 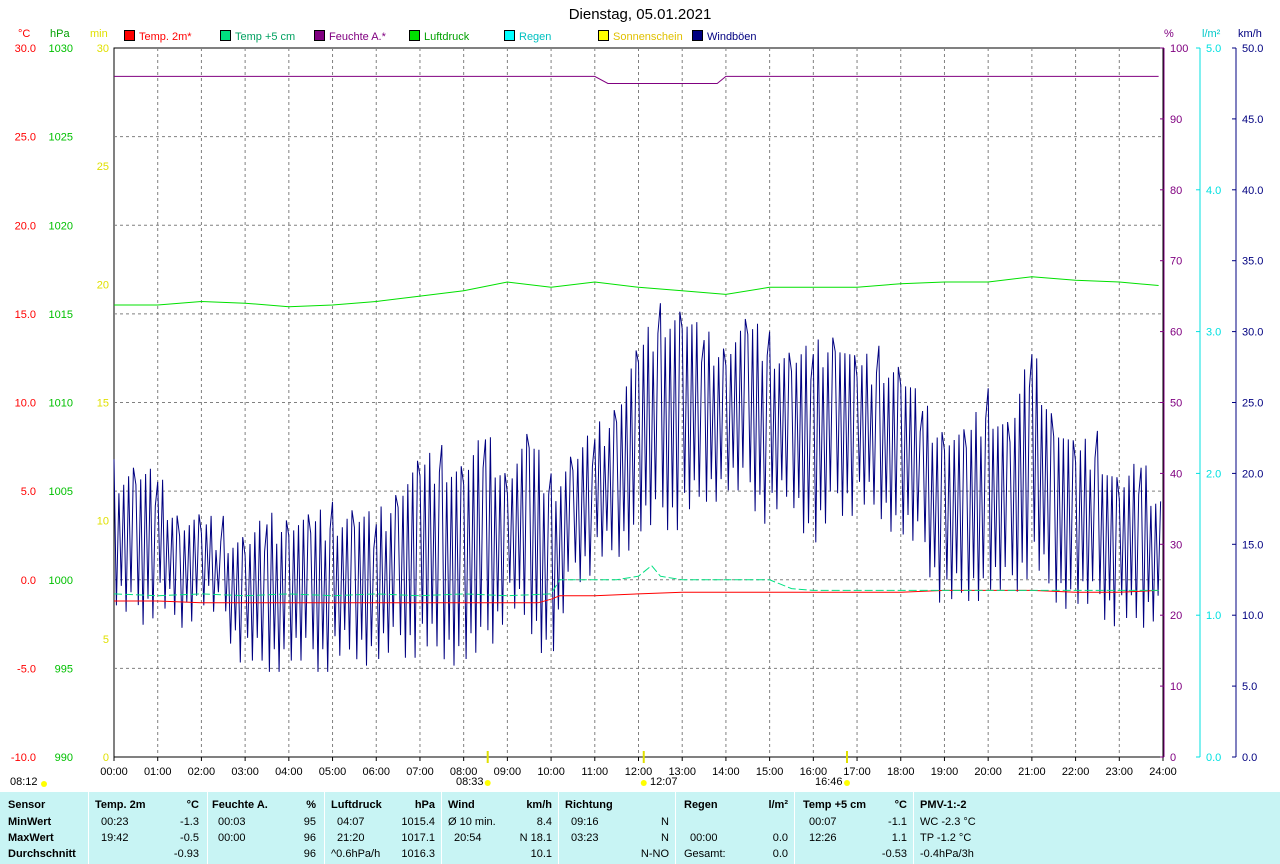 I want to click on table-header: Wind, so click(x=461, y=805).